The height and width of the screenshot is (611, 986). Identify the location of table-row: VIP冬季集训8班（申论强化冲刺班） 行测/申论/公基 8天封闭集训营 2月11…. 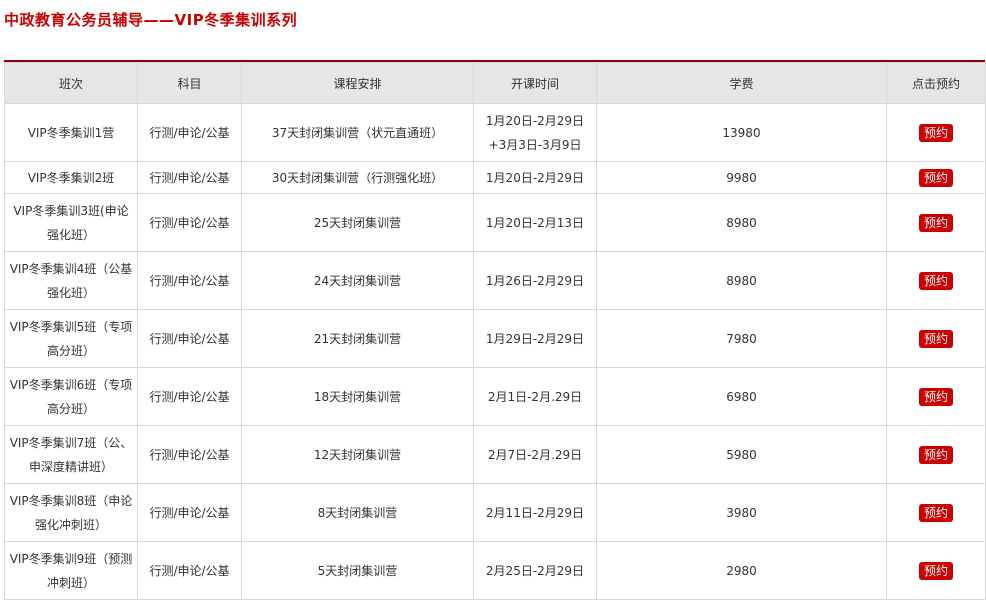
(495, 512).